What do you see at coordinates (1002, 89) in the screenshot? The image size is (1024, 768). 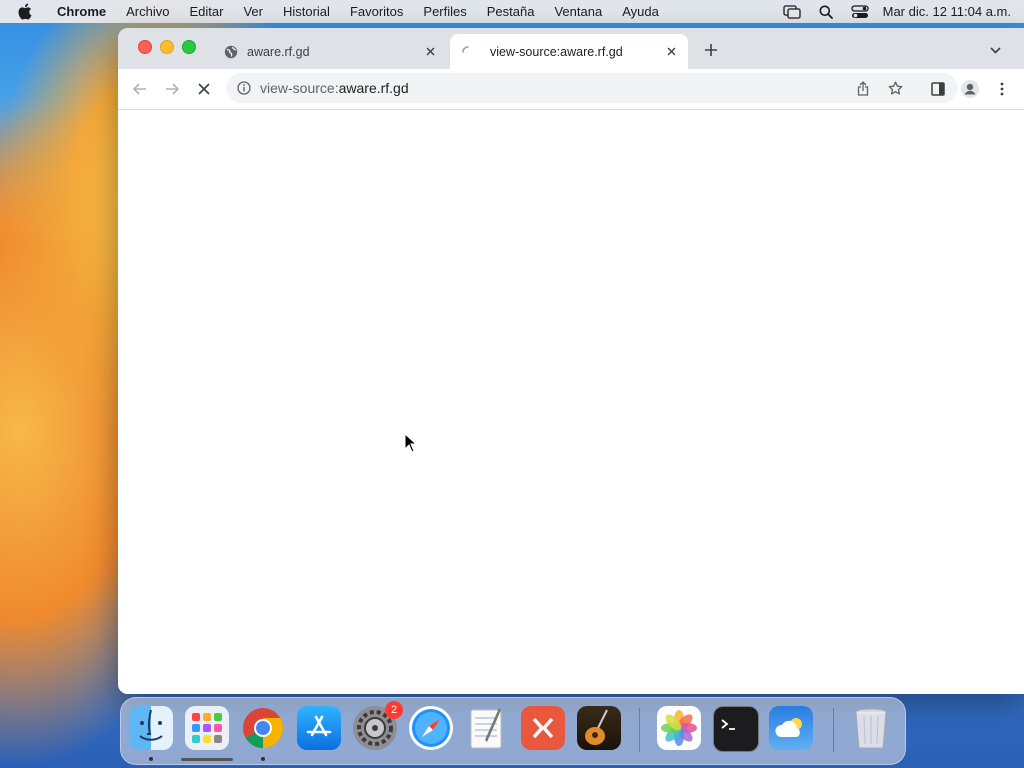 I see `more-options-icon` at bounding box center [1002, 89].